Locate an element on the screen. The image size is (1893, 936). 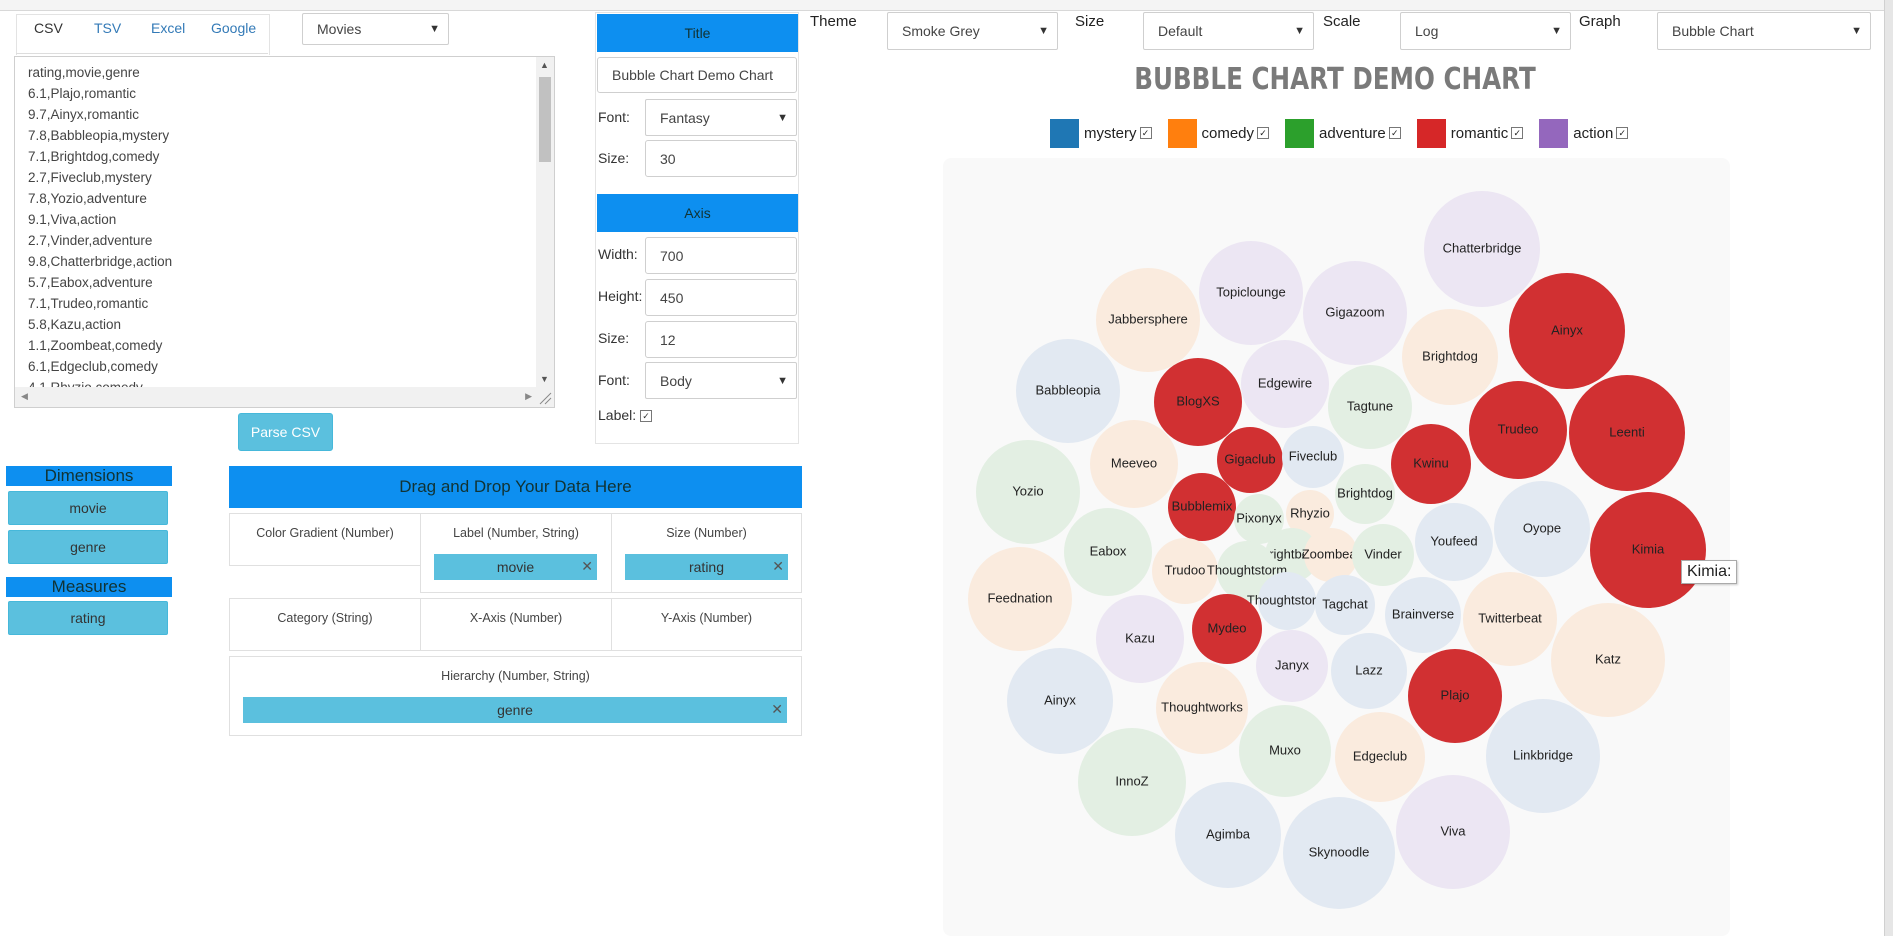
bubble-label: Fiveclub is located at coordinates (1313, 455).